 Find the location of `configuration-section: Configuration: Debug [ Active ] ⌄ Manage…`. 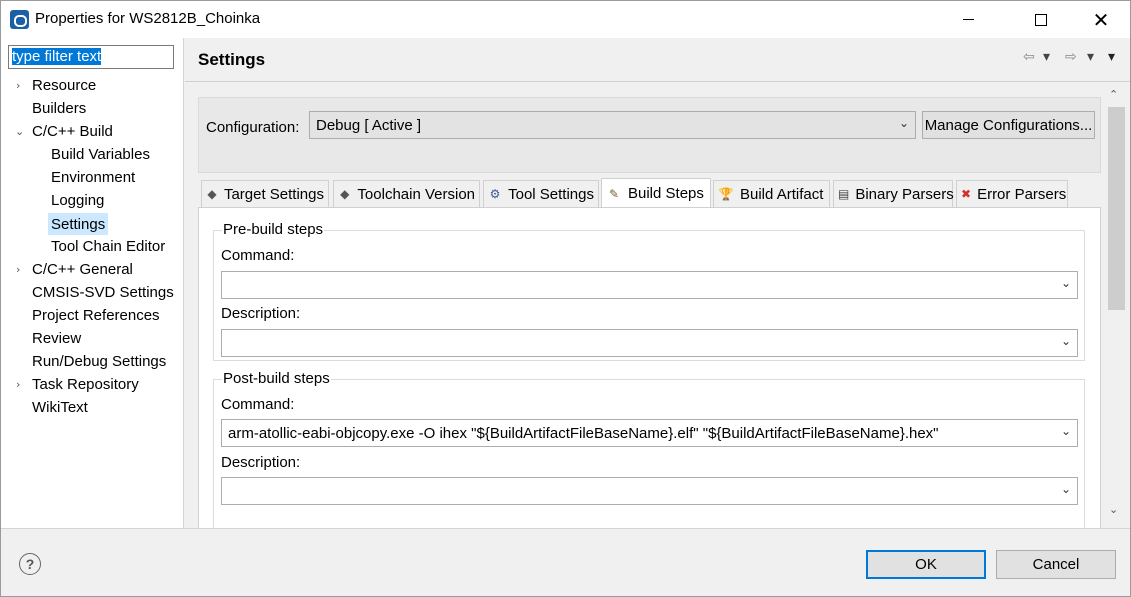

configuration-section: Configuration: Debug [ Active ] ⌄ Manage… is located at coordinates (649, 135).